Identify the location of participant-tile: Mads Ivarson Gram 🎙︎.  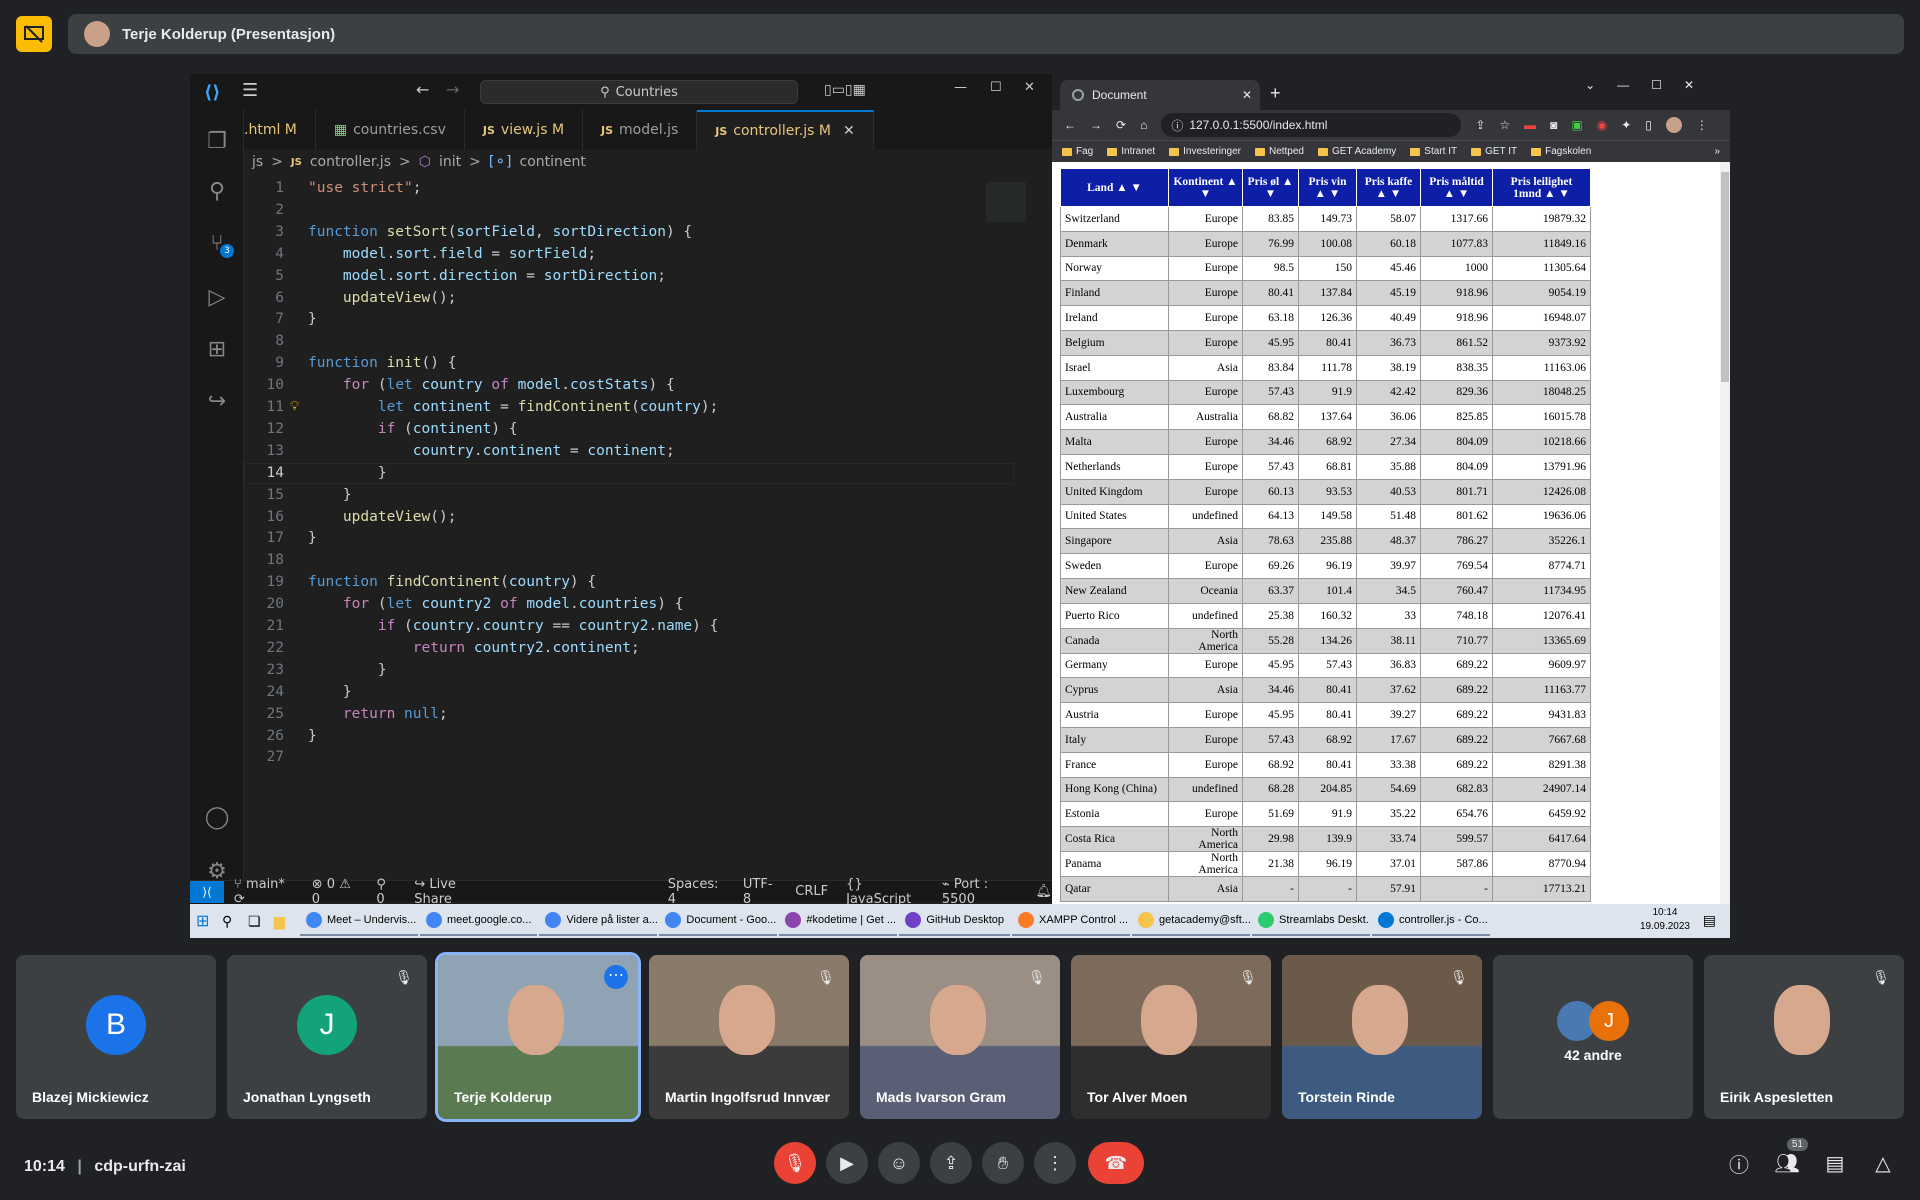
(960, 1037).